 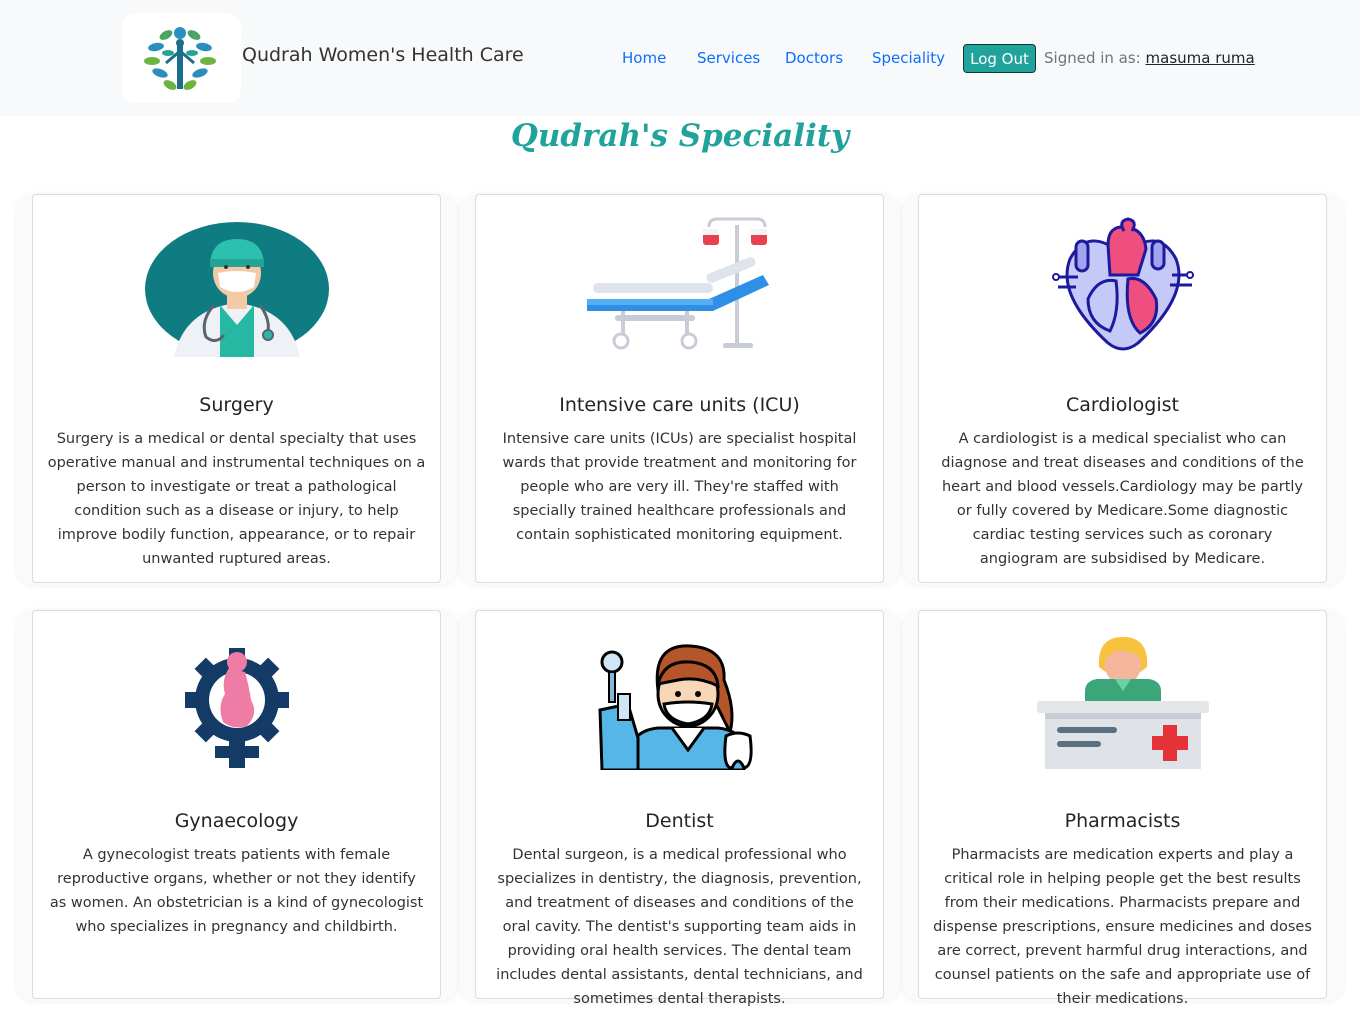 I want to click on tree-logo-icon, so click(x=180, y=58).